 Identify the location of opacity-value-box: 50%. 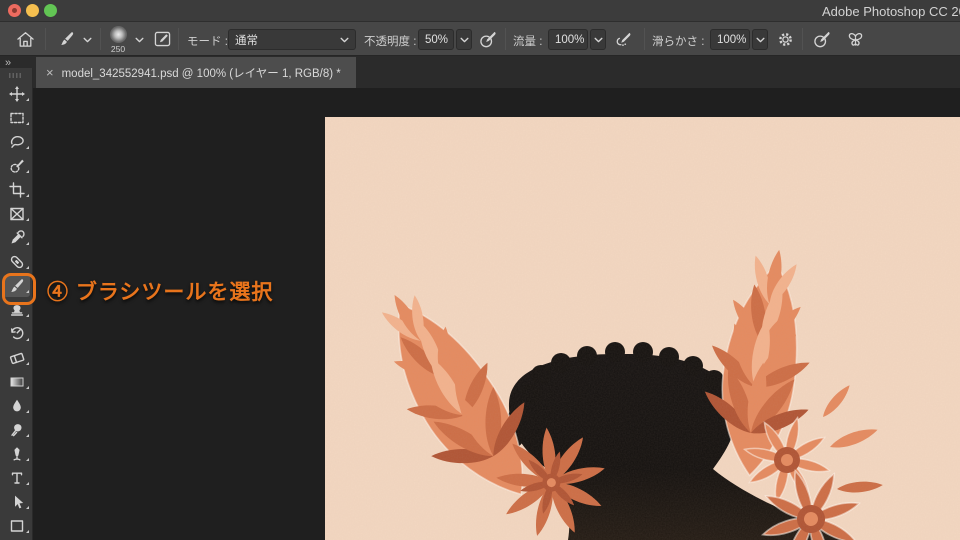
(436, 39).